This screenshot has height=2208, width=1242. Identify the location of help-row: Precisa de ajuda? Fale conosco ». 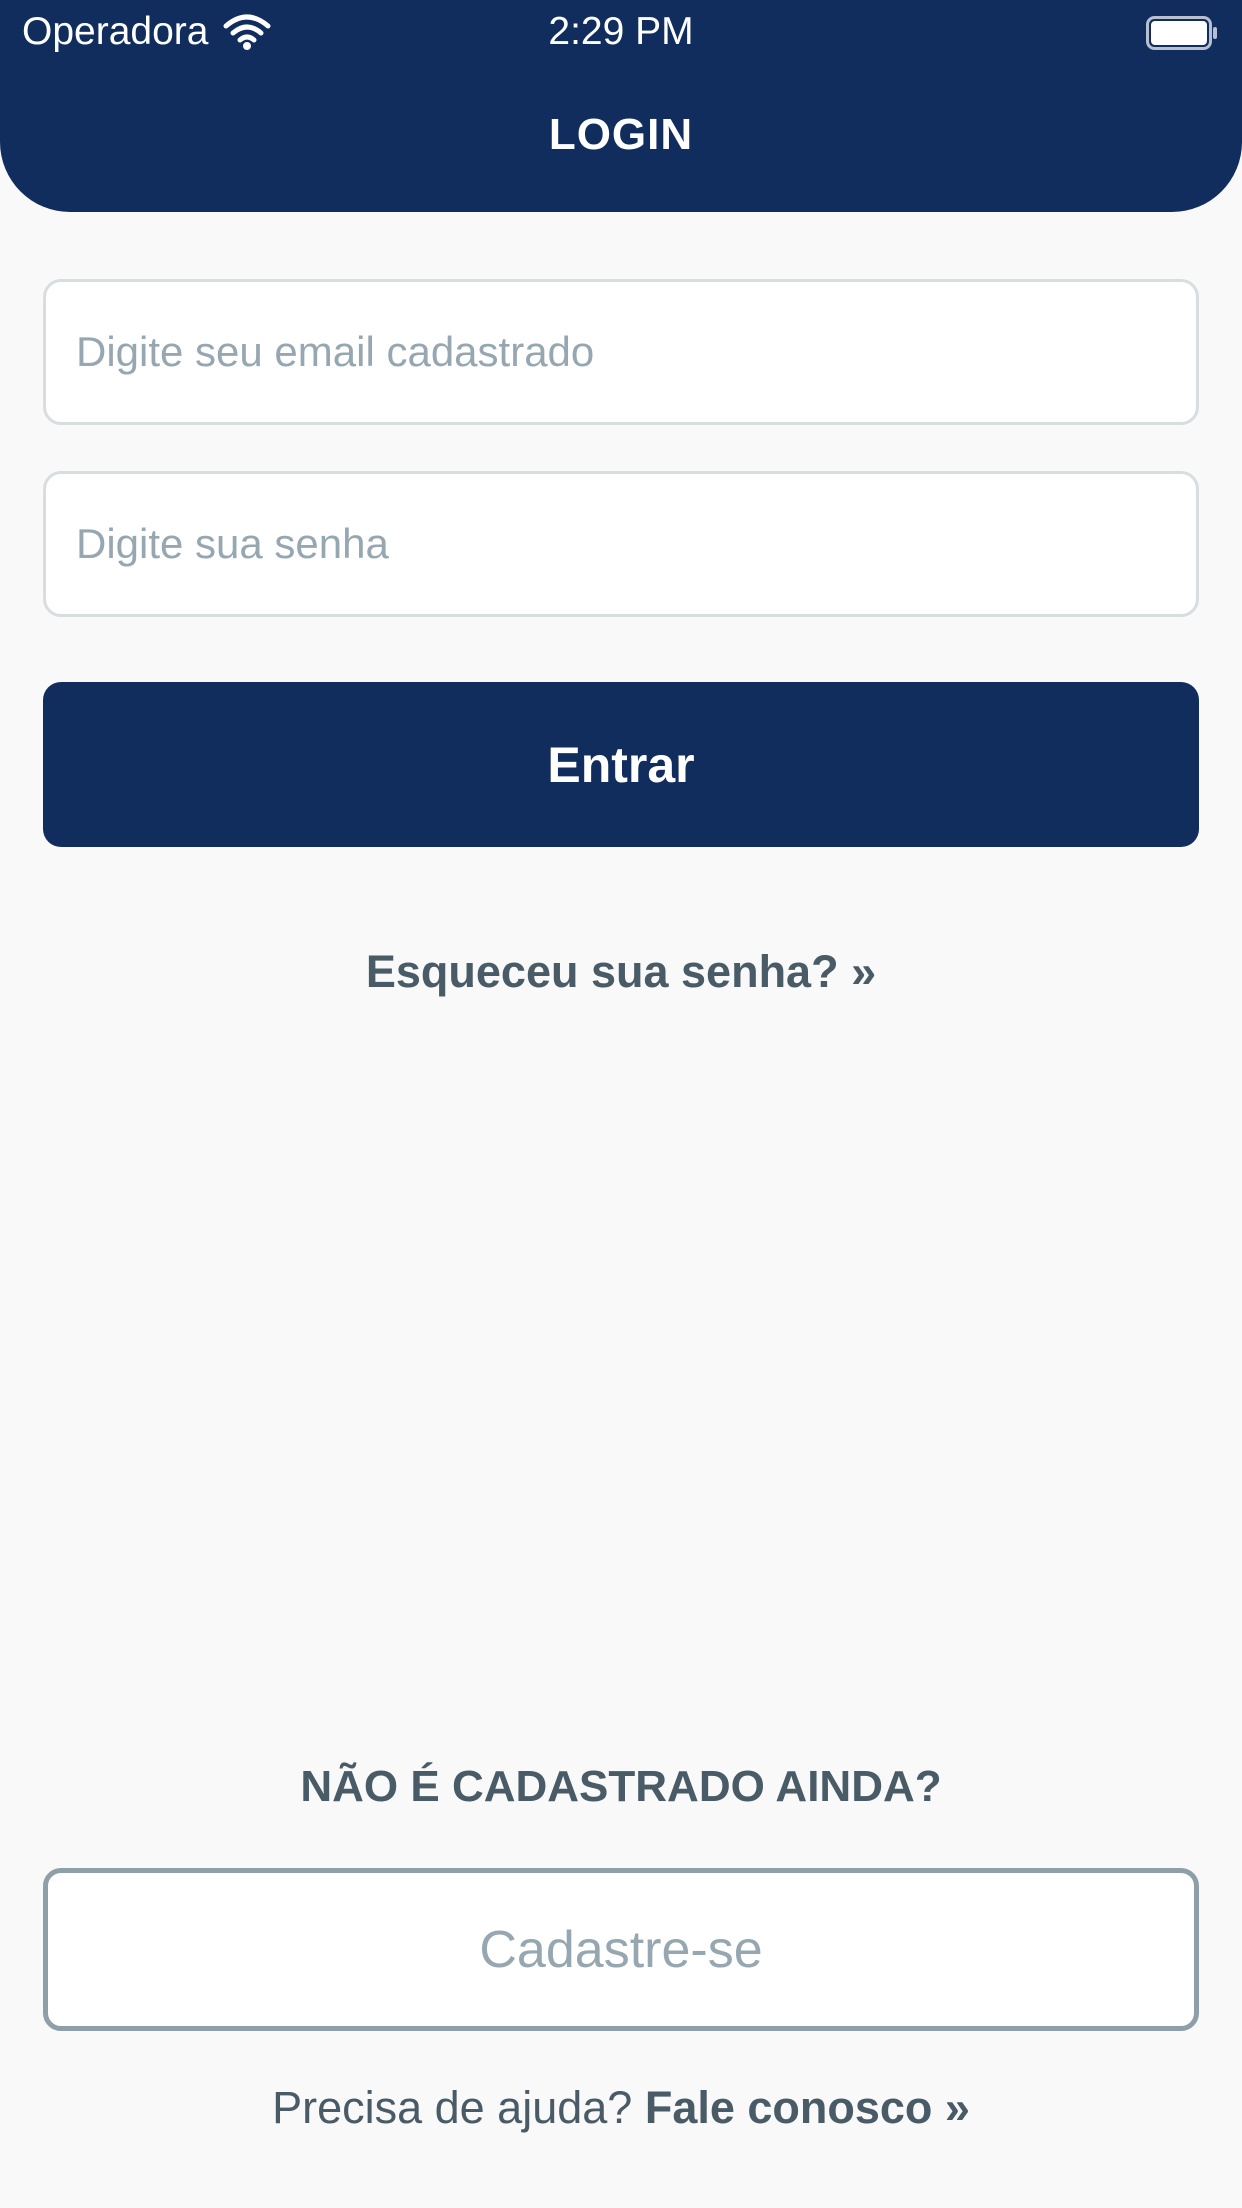
(621, 2108).